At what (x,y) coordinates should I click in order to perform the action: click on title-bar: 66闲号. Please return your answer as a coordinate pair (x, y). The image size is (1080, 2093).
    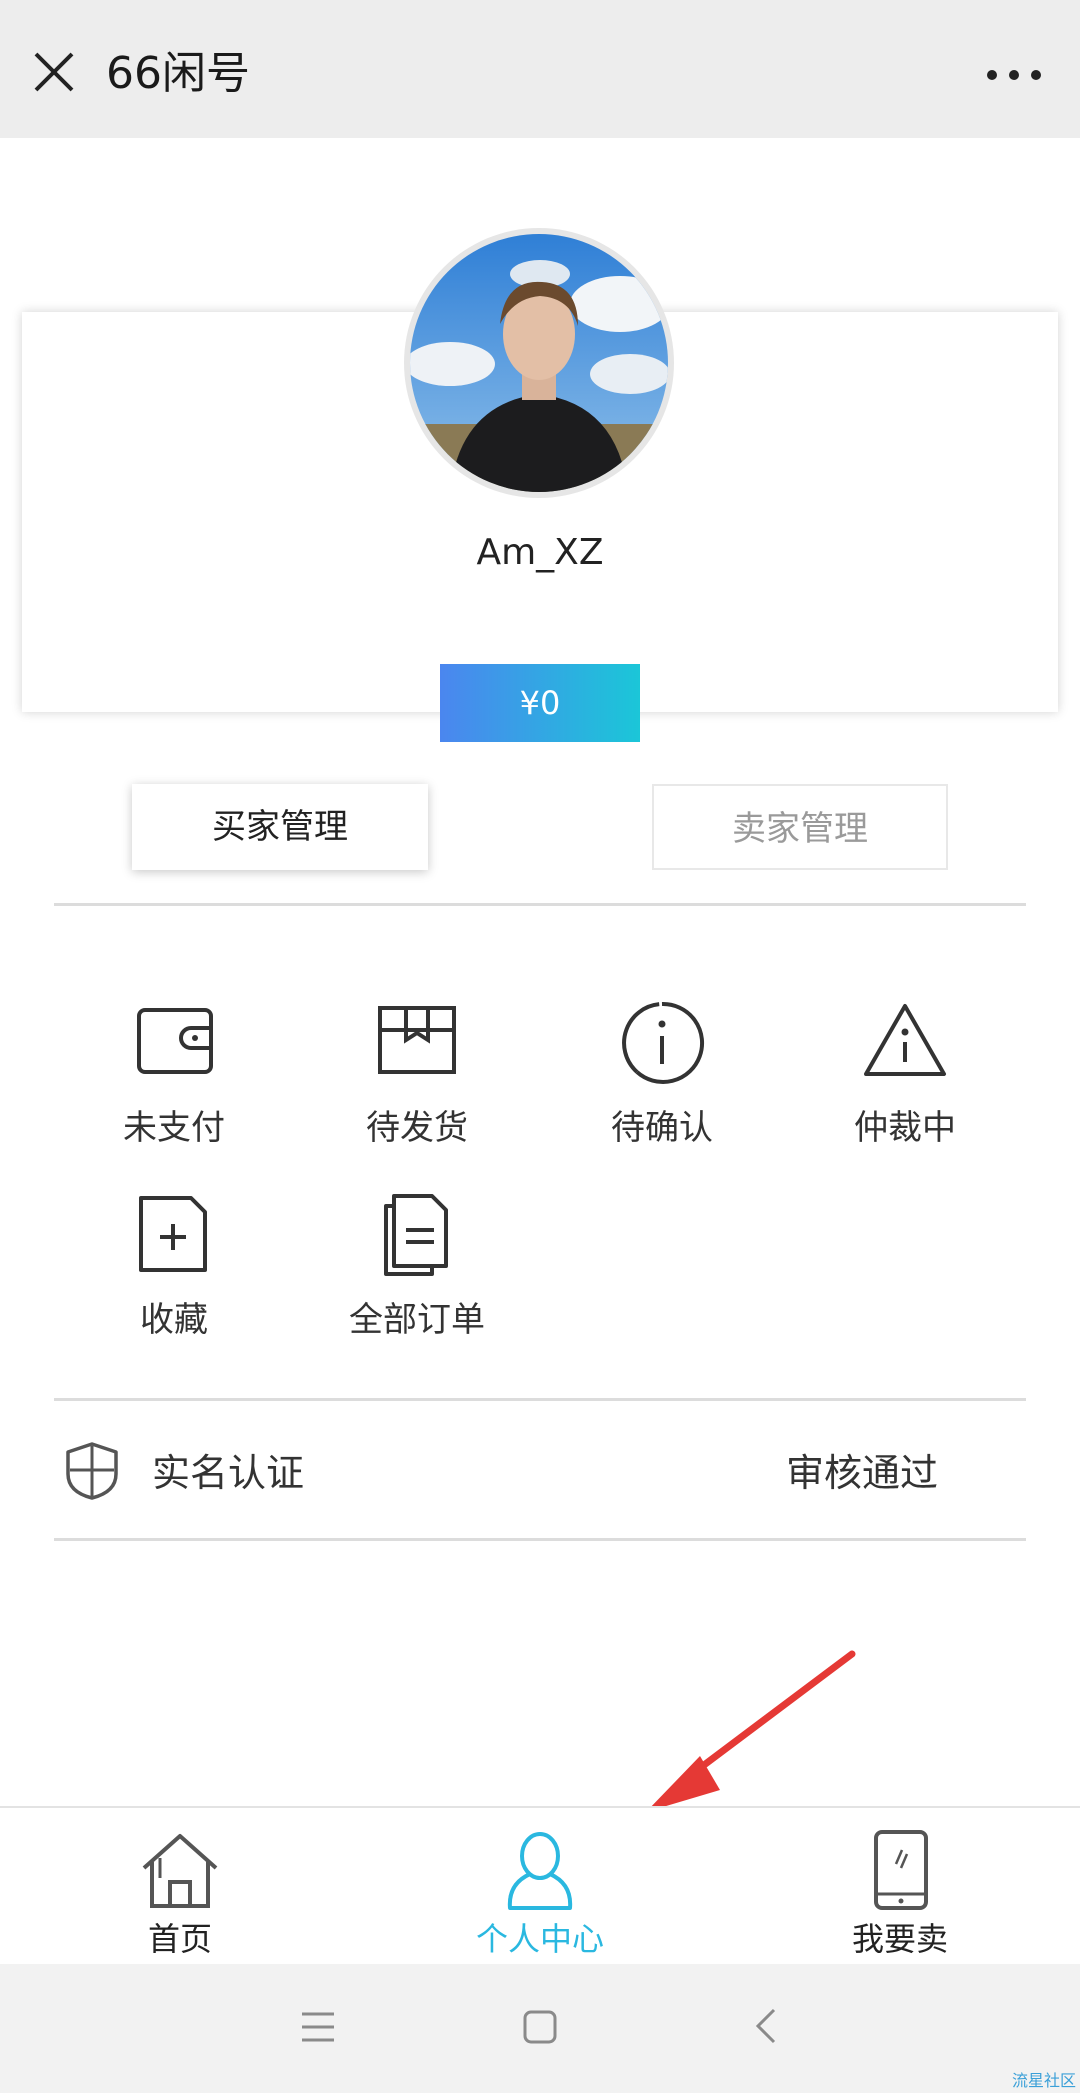
    Looking at the image, I should click on (540, 69).